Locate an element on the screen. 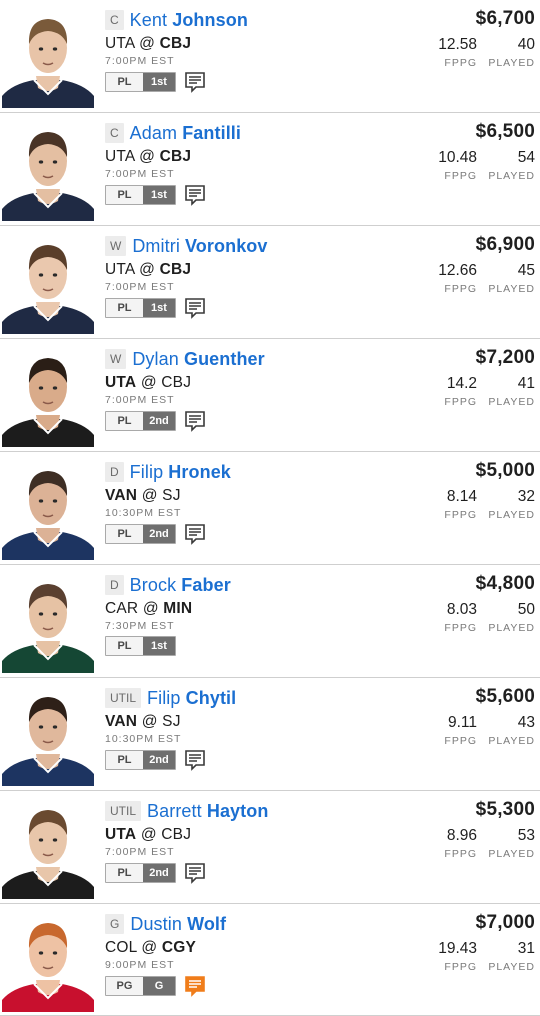  stats: 12.58 FPPG 40 PLAYED is located at coordinates (466, 52).